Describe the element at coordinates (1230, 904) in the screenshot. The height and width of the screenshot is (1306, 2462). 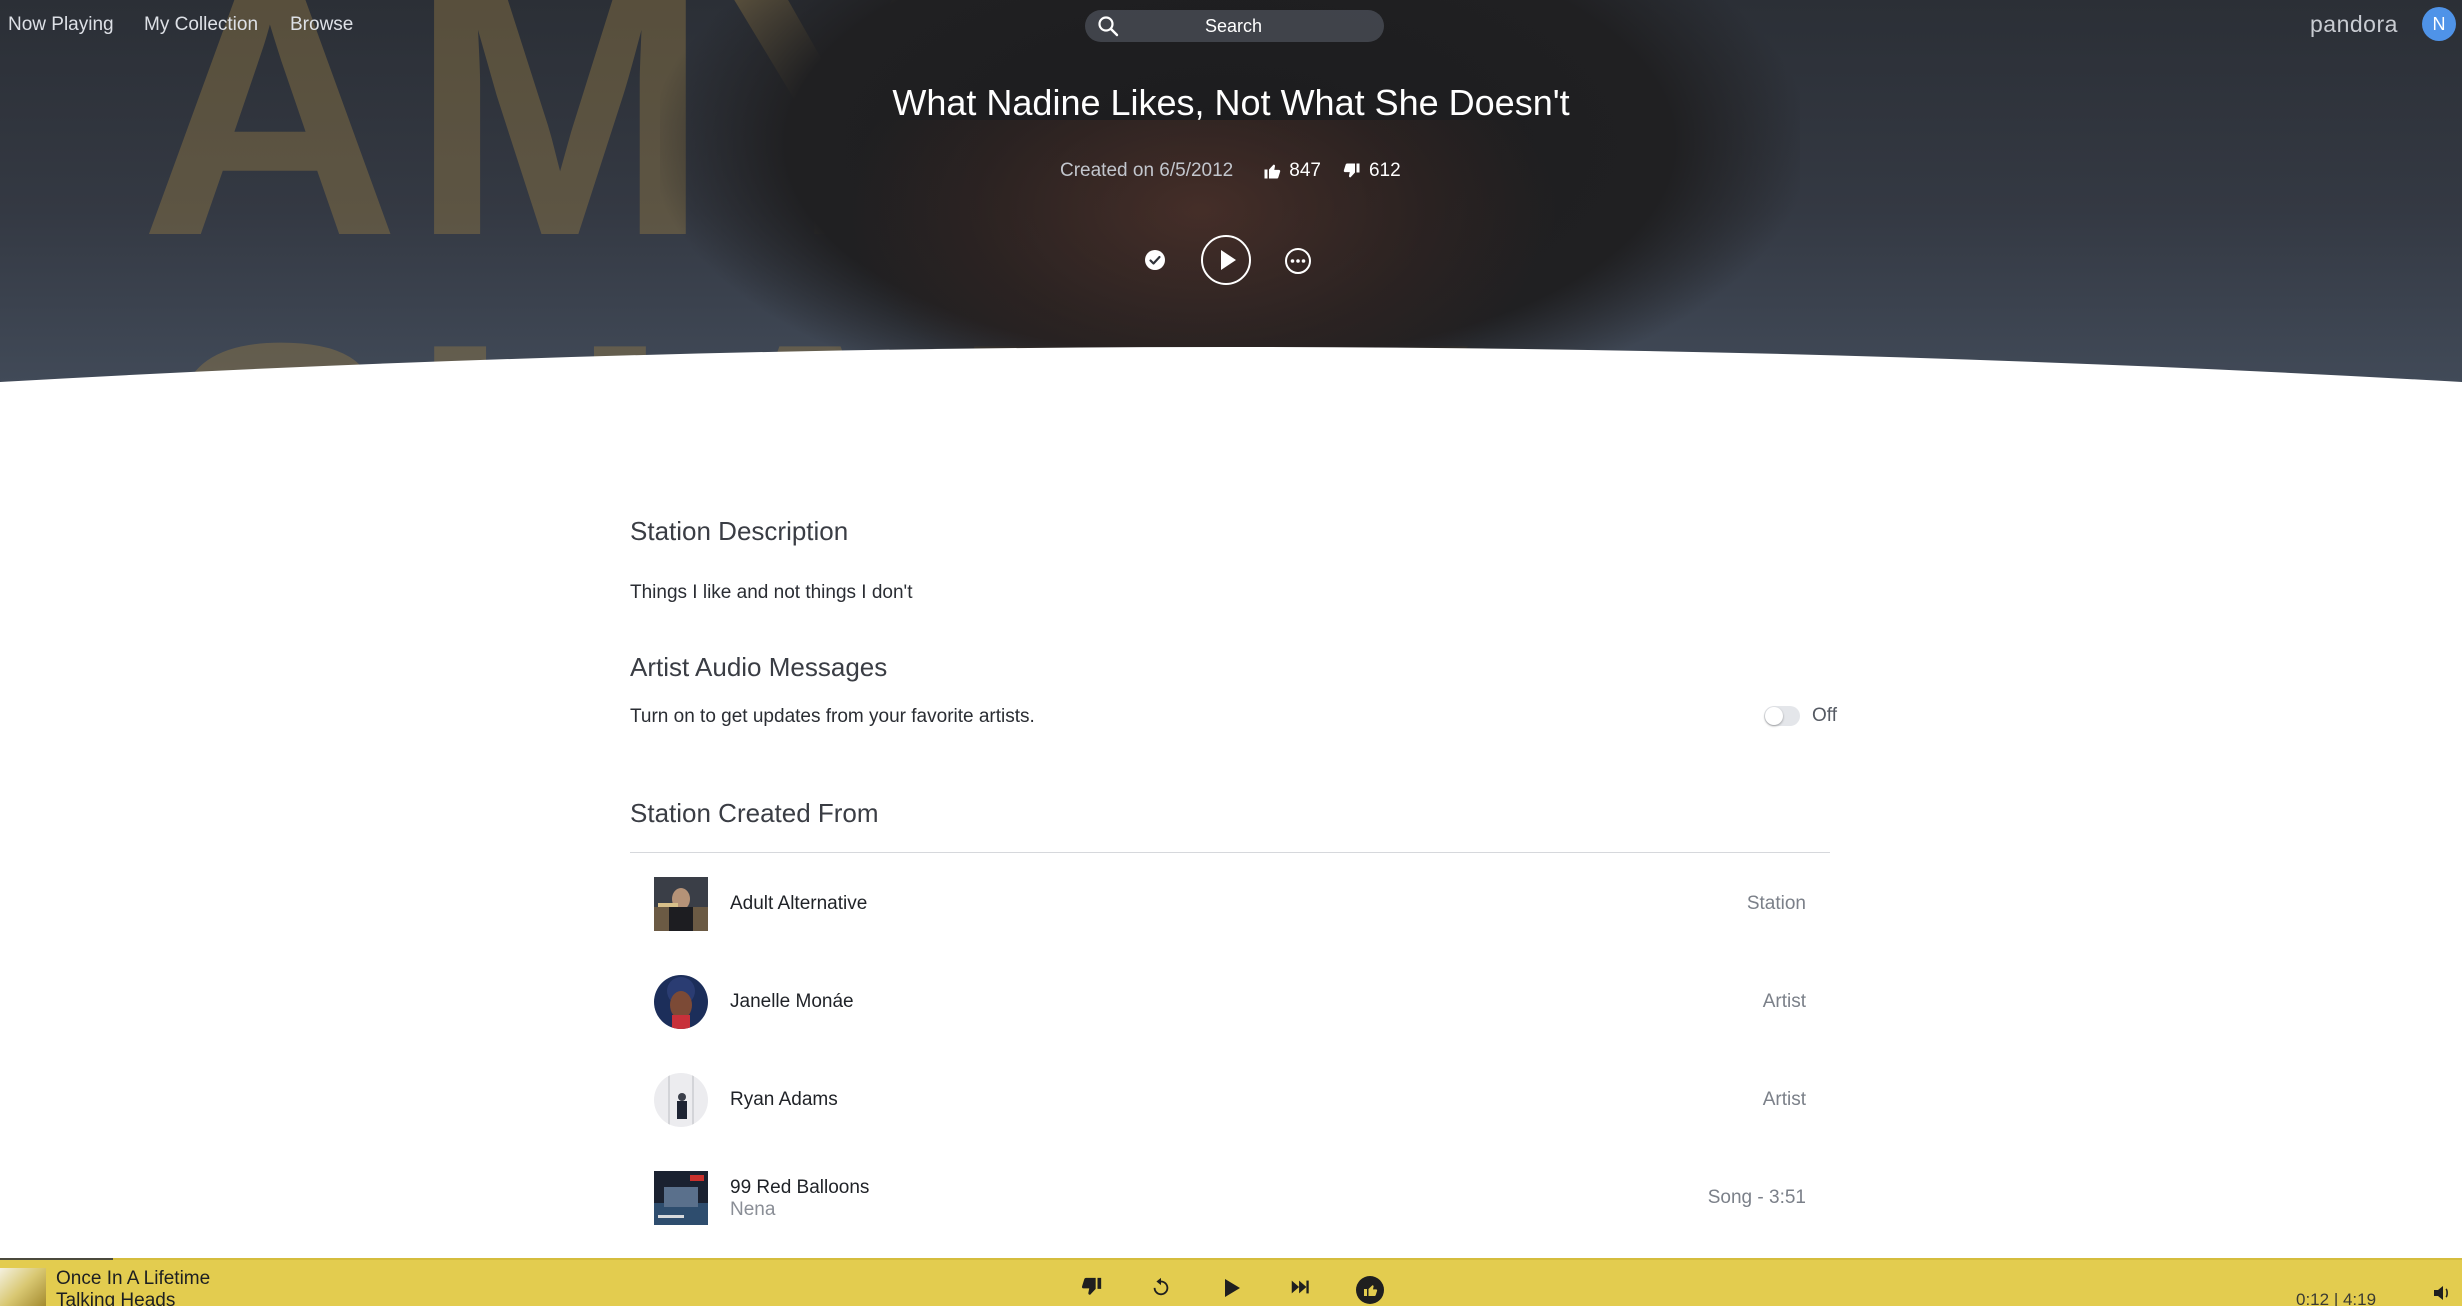
I see `seed-row: Adult Alternative Station` at that location.